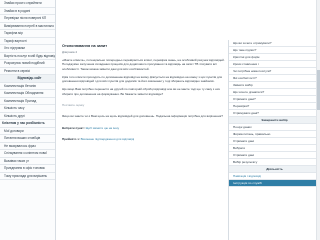 This screenshot has width=320, height=240. I want to click on rightbar-section-header: Діяльність, so click(272, 169).